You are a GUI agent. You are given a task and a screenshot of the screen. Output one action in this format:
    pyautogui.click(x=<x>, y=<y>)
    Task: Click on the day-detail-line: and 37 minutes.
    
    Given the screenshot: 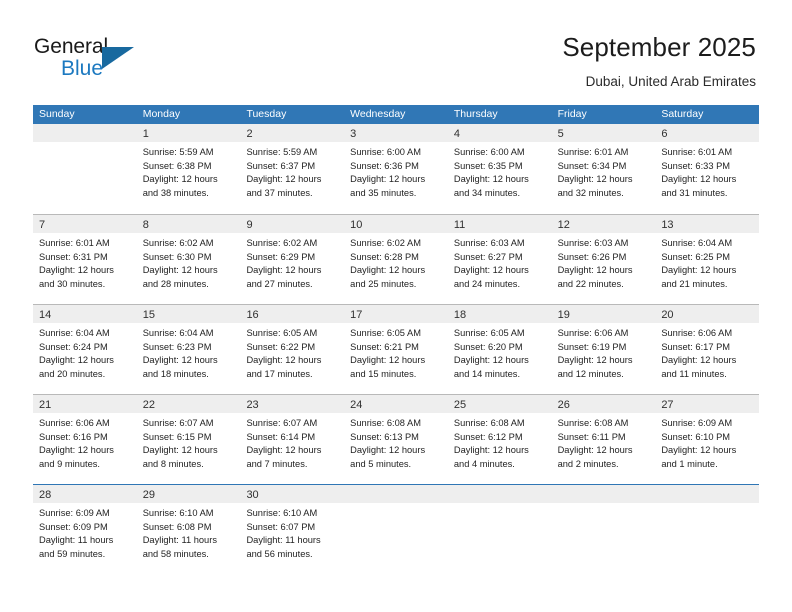 What is the action you would take?
    pyautogui.click(x=279, y=192)
    